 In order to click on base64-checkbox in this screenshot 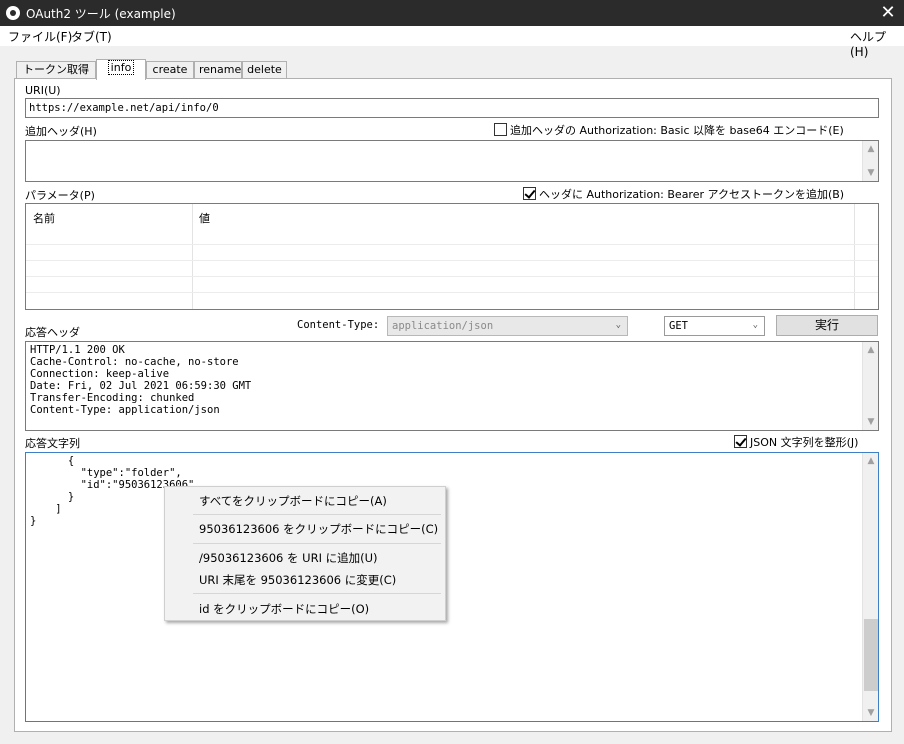, I will do `click(500, 129)`.